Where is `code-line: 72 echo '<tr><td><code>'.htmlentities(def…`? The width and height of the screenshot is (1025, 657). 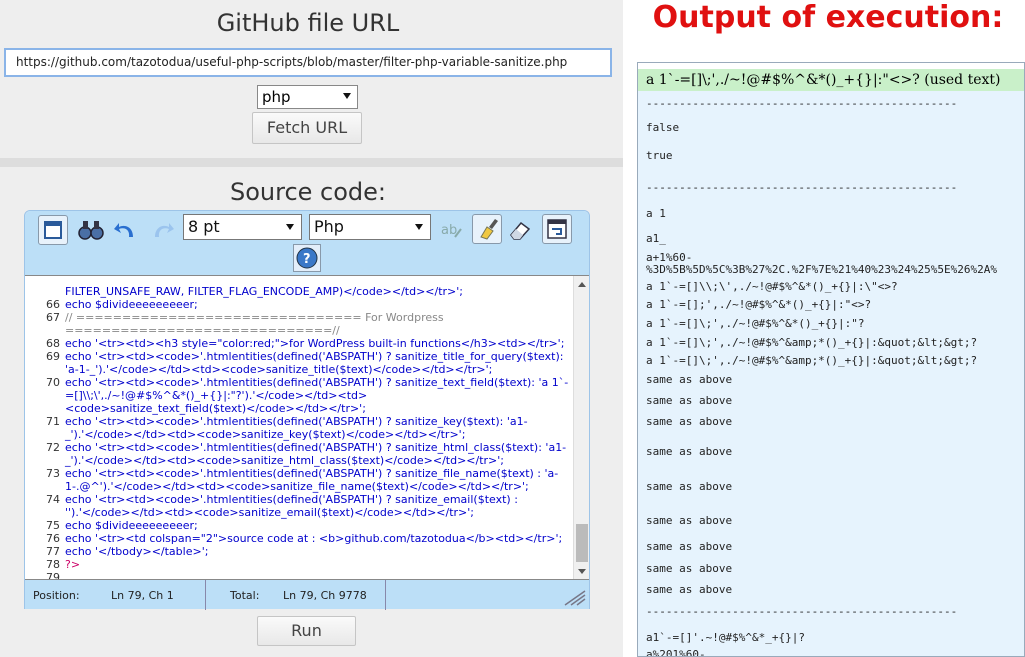
code-line: 72 echo '<tr><td><code>'.htmlentities(def… is located at coordinates (299, 447).